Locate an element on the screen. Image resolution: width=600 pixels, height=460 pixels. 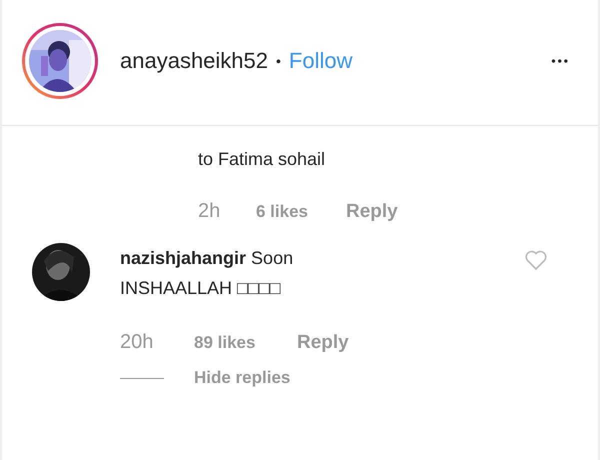
comment-time: 2h is located at coordinates (210, 211).